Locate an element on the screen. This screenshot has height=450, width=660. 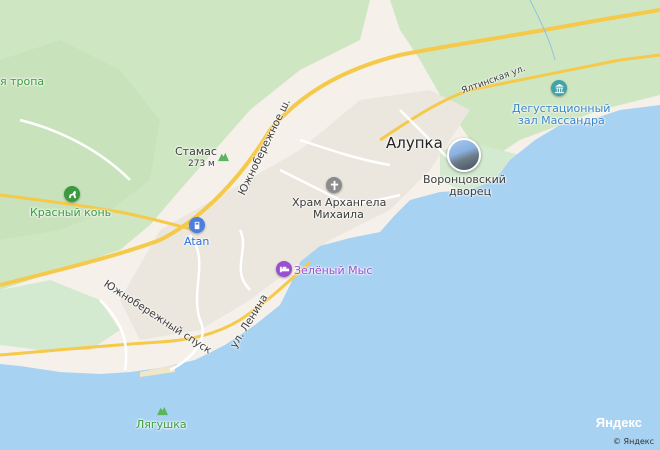
trail-label: я тропа is located at coordinates (22, 81).